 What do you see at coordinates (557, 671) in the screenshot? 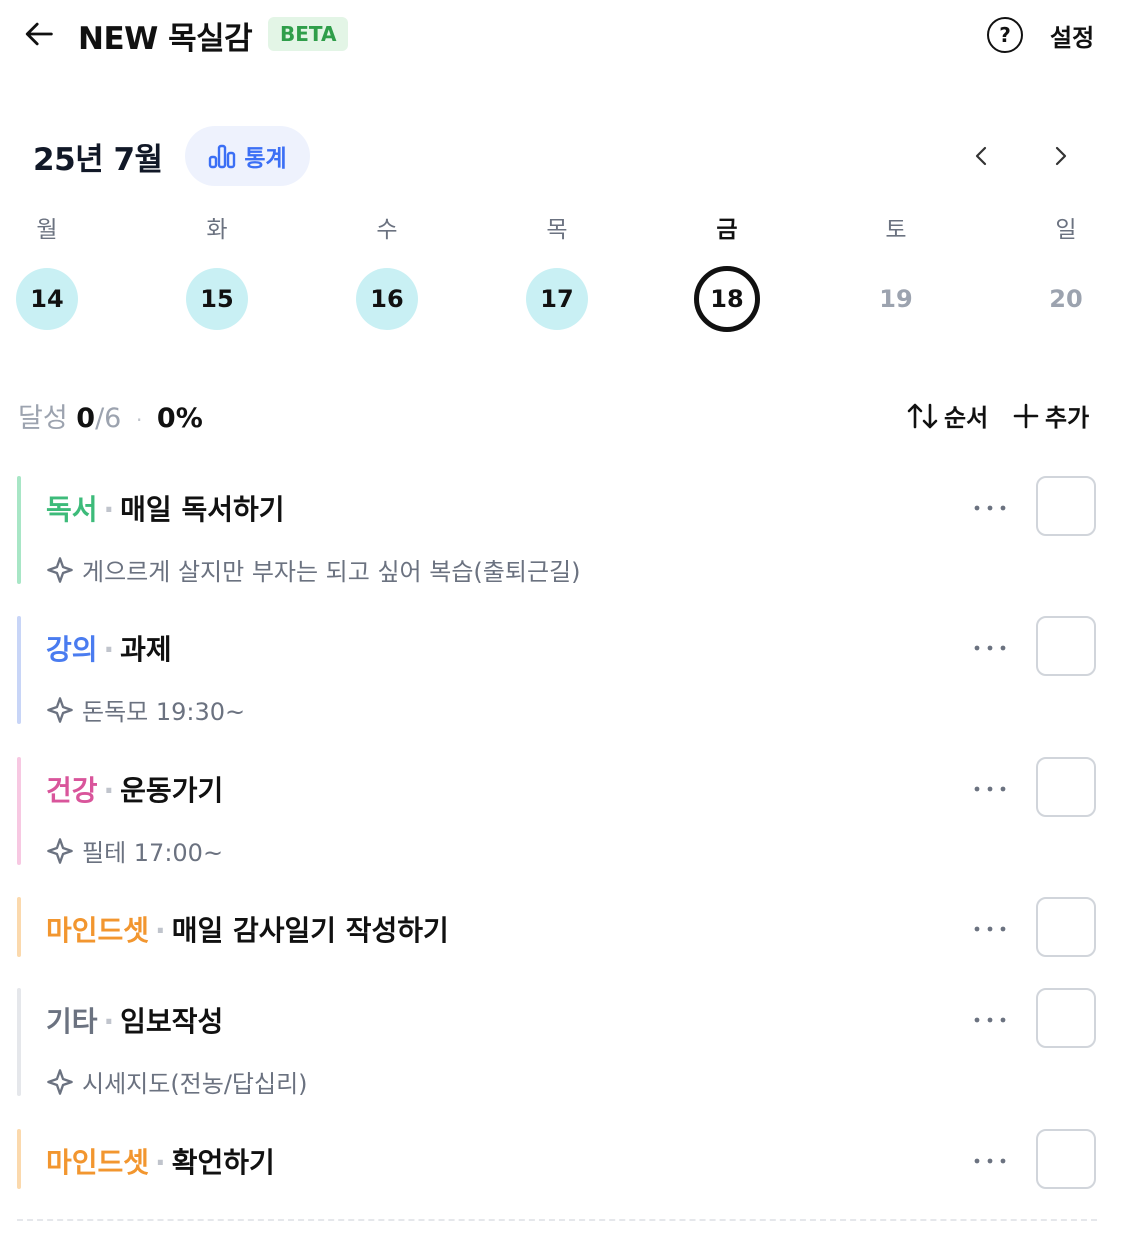
I see `habit-item: 강의 · 과제 돈독모 19:30~` at bounding box center [557, 671].